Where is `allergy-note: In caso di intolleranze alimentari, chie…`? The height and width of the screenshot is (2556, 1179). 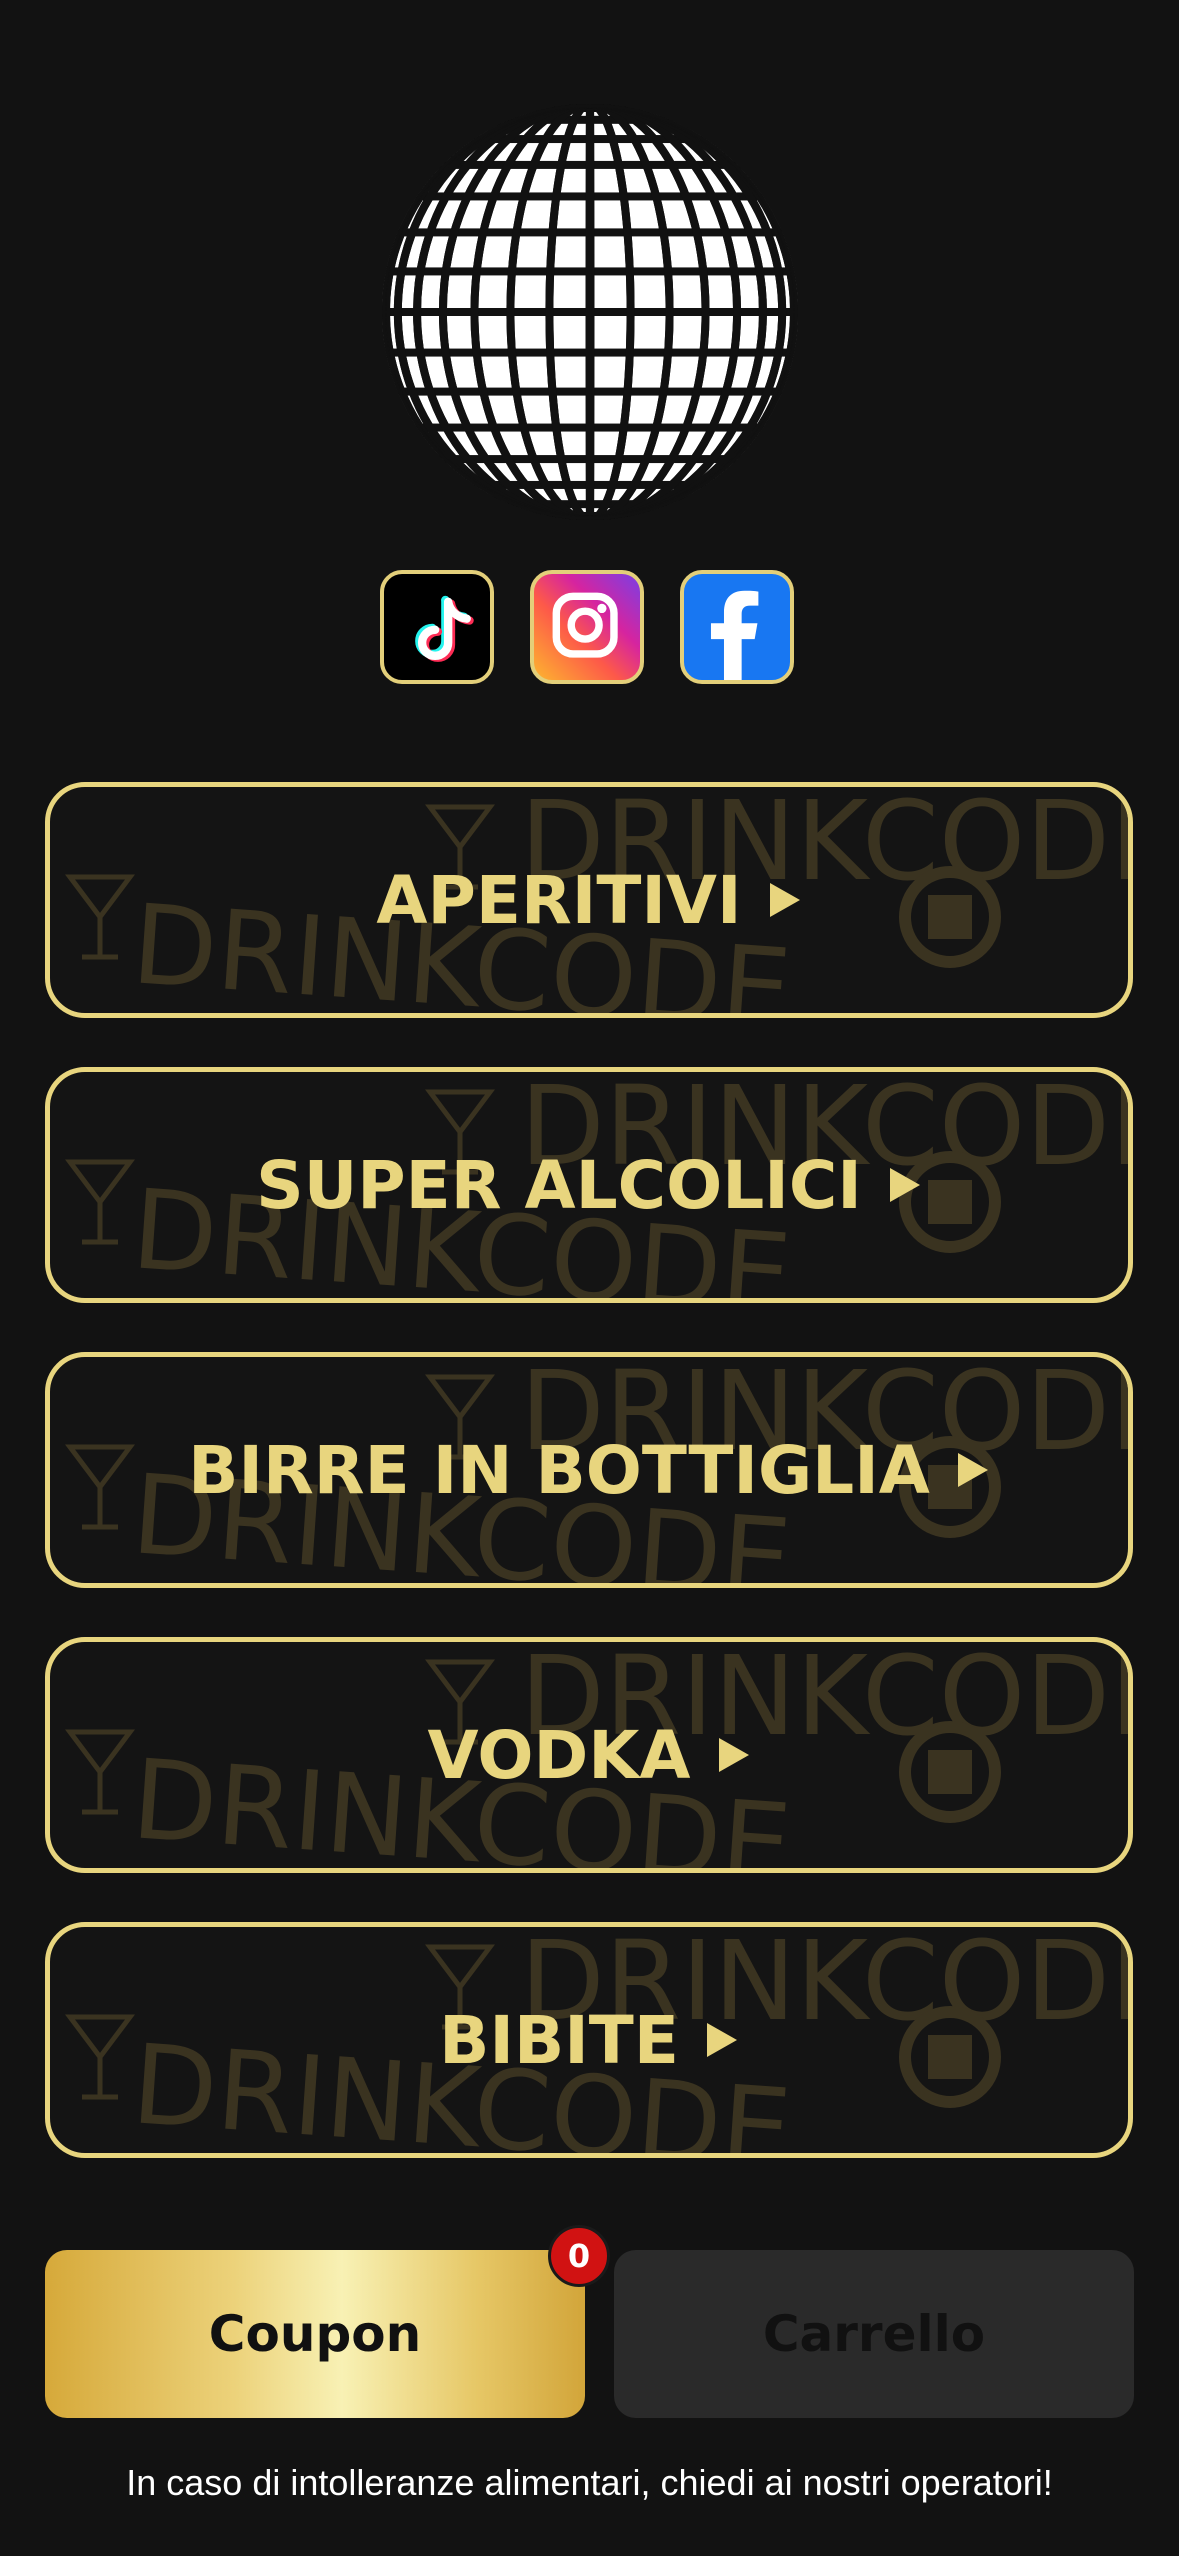 allergy-note: In caso di intolleranze alimentari, chie… is located at coordinates (589, 2482).